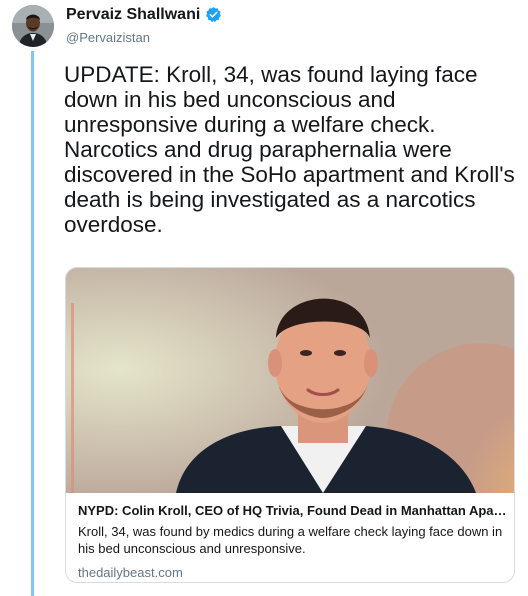 This screenshot has height=596, width=528. I want to click on avatar-image, so click(33, 26).